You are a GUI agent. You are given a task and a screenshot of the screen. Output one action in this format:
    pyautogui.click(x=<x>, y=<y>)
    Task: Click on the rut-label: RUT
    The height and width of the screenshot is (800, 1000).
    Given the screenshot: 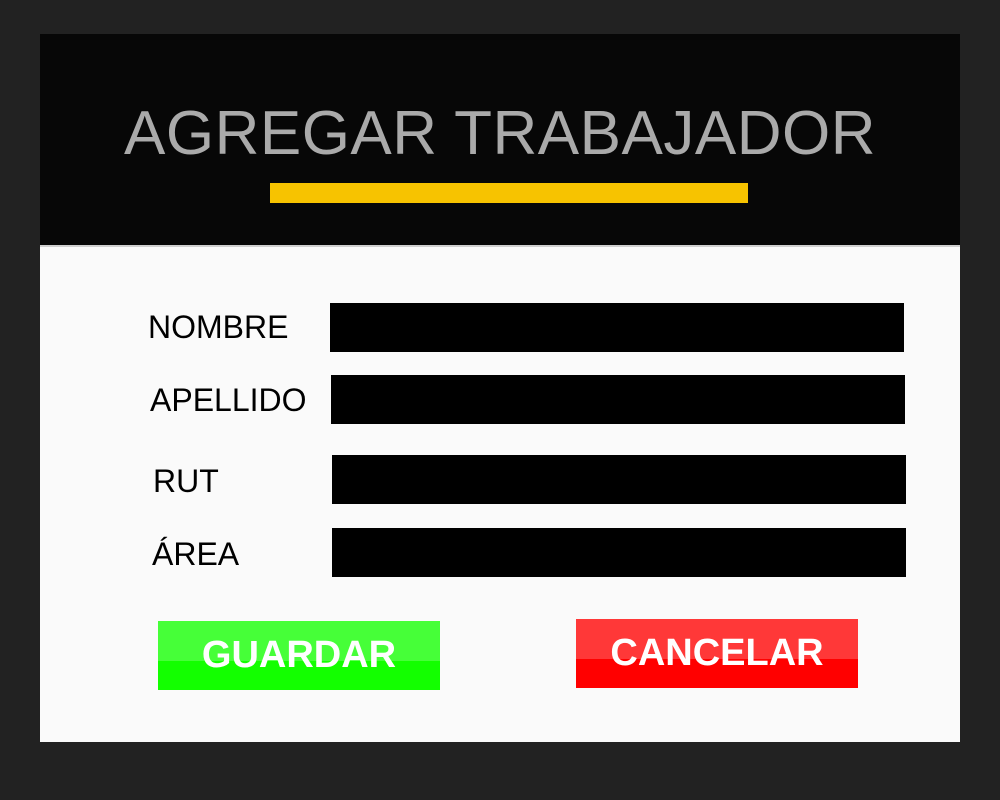 What is the action you would take?
    pyautogui.click(x=186, y=481)
    